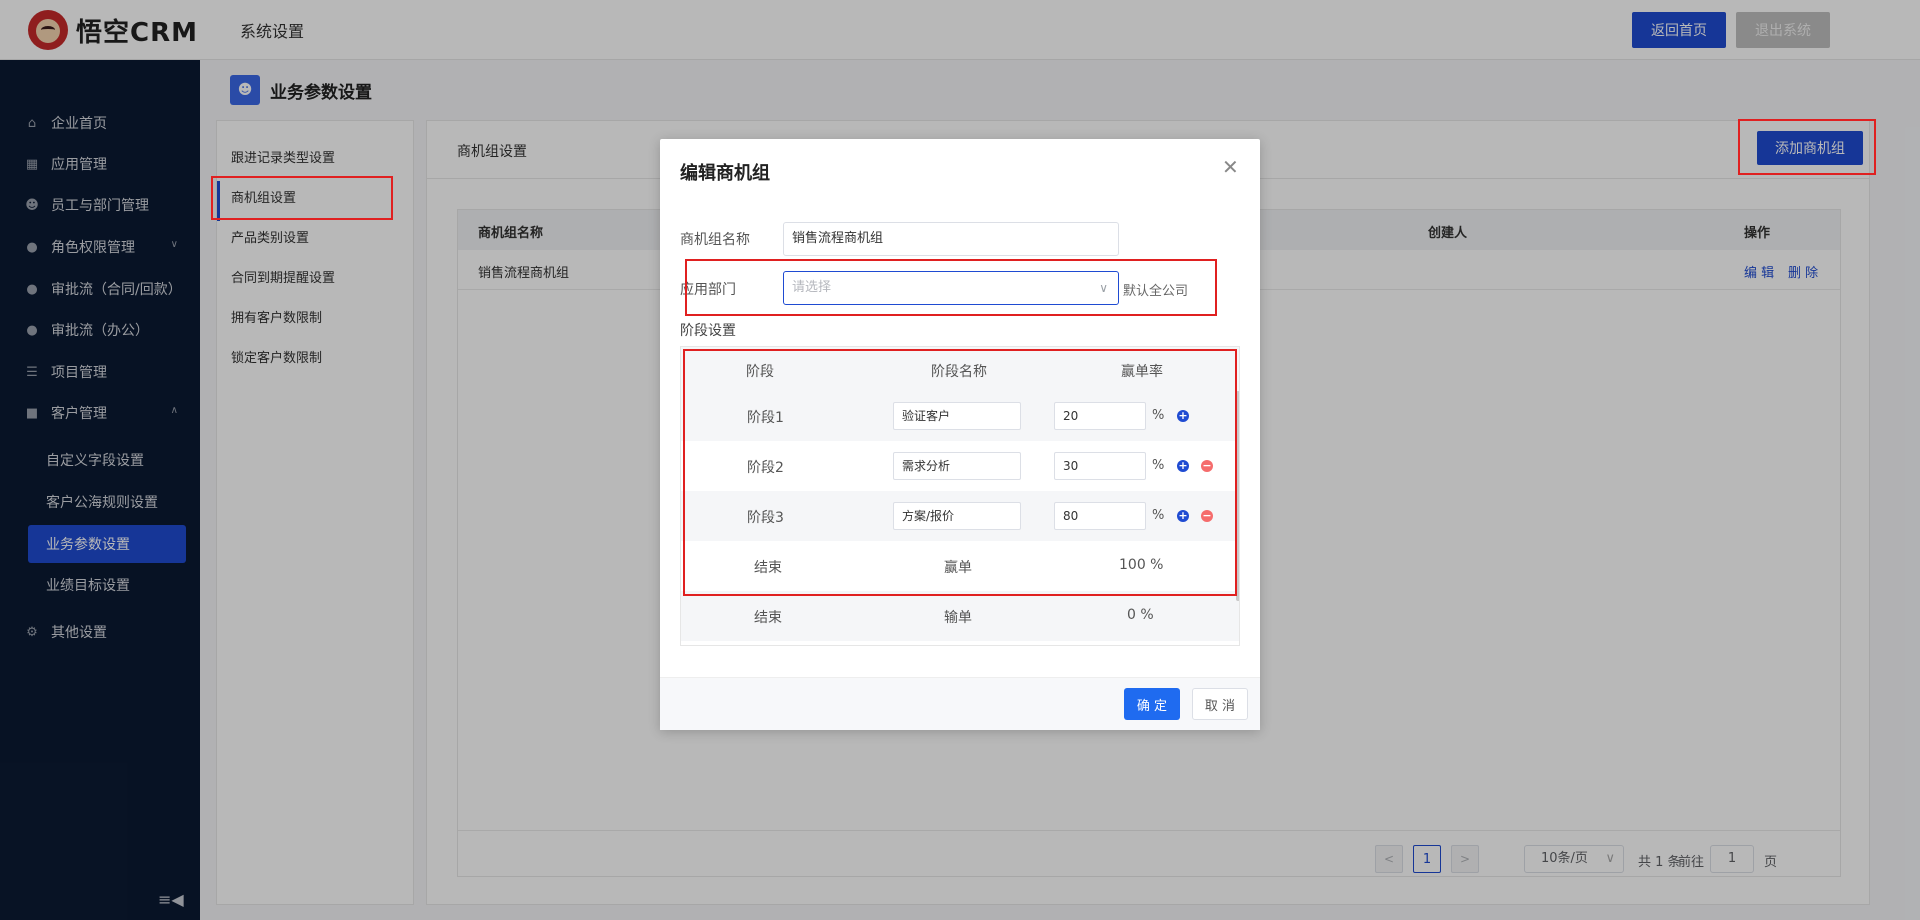  What do you see at coordinates (1152, 704) in the screenshot?
I see `confirm-button: 确 定` at bounding box center [1152, 704].